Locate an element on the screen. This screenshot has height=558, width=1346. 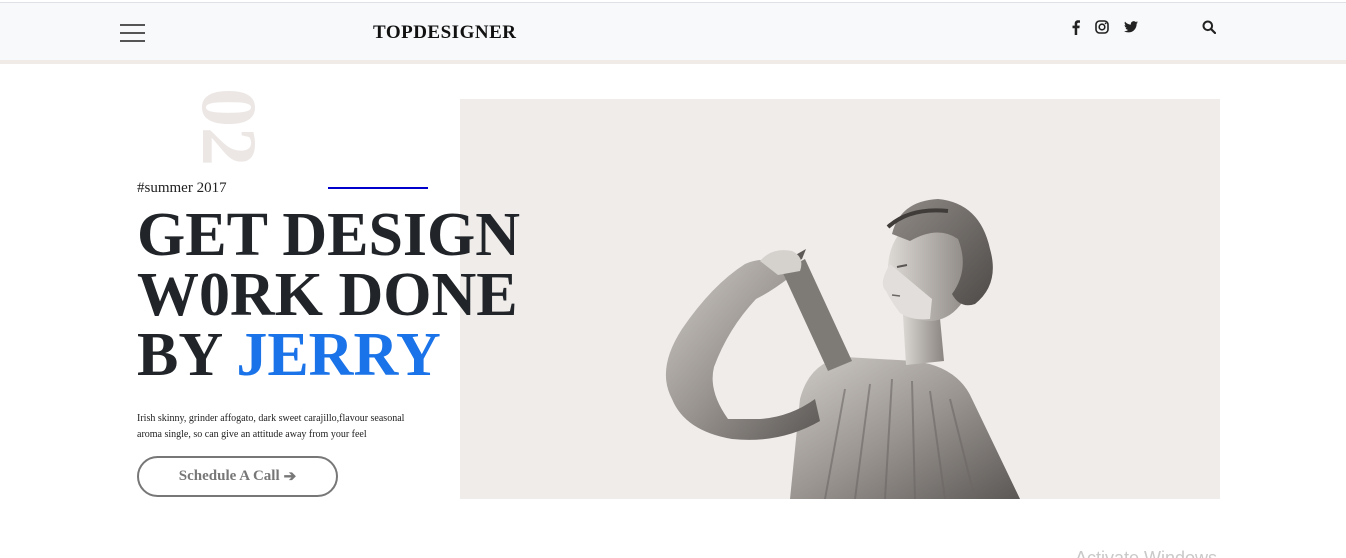
hero-title: GET DESIGN W0RK DONE BY JERRY is located at coordinates (329, 293).